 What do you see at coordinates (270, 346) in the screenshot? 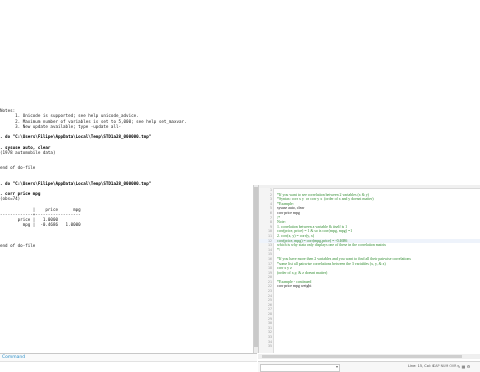
I see `line-number: 35` at bounding box center [270, 346].